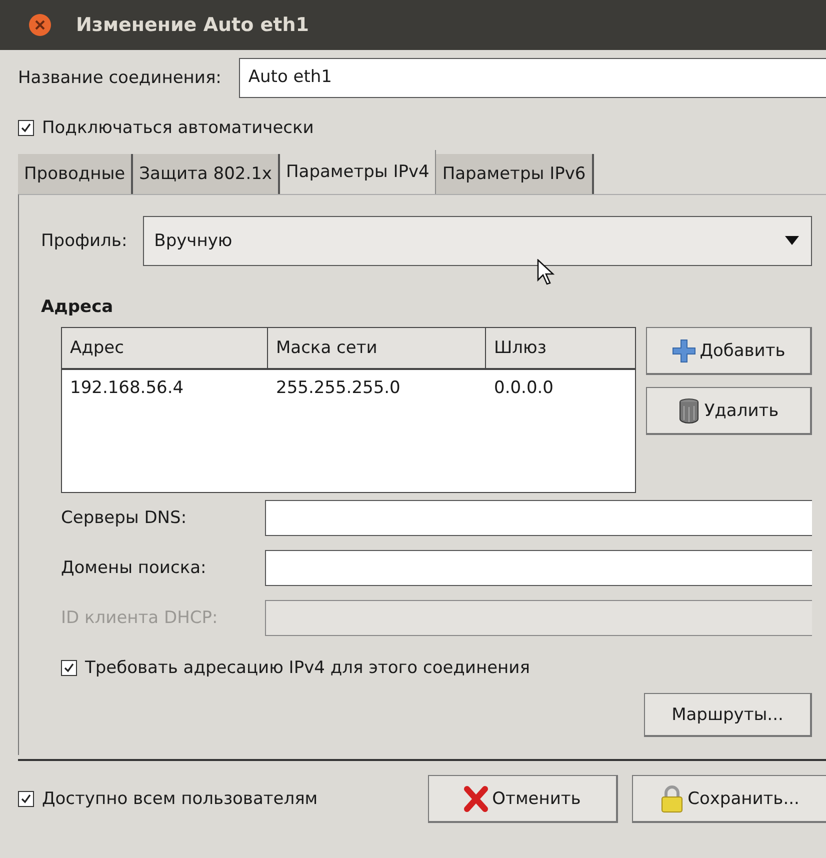 The image size is (826, 858). I want to click on cross-icon, so click(476, 799).